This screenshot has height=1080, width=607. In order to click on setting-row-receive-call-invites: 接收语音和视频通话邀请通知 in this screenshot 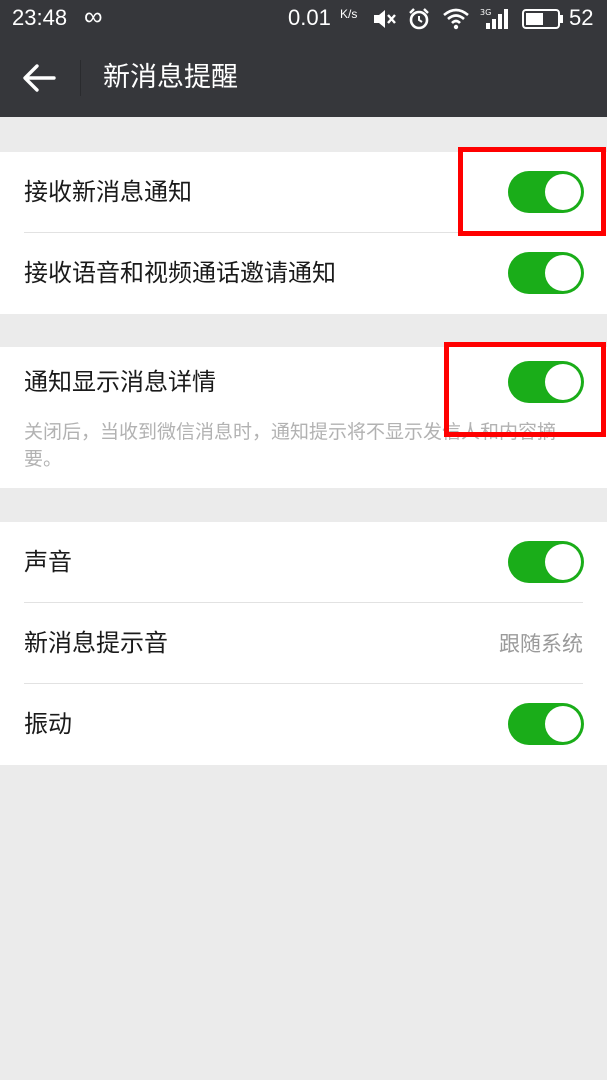, I will do `click(303, 273)`.